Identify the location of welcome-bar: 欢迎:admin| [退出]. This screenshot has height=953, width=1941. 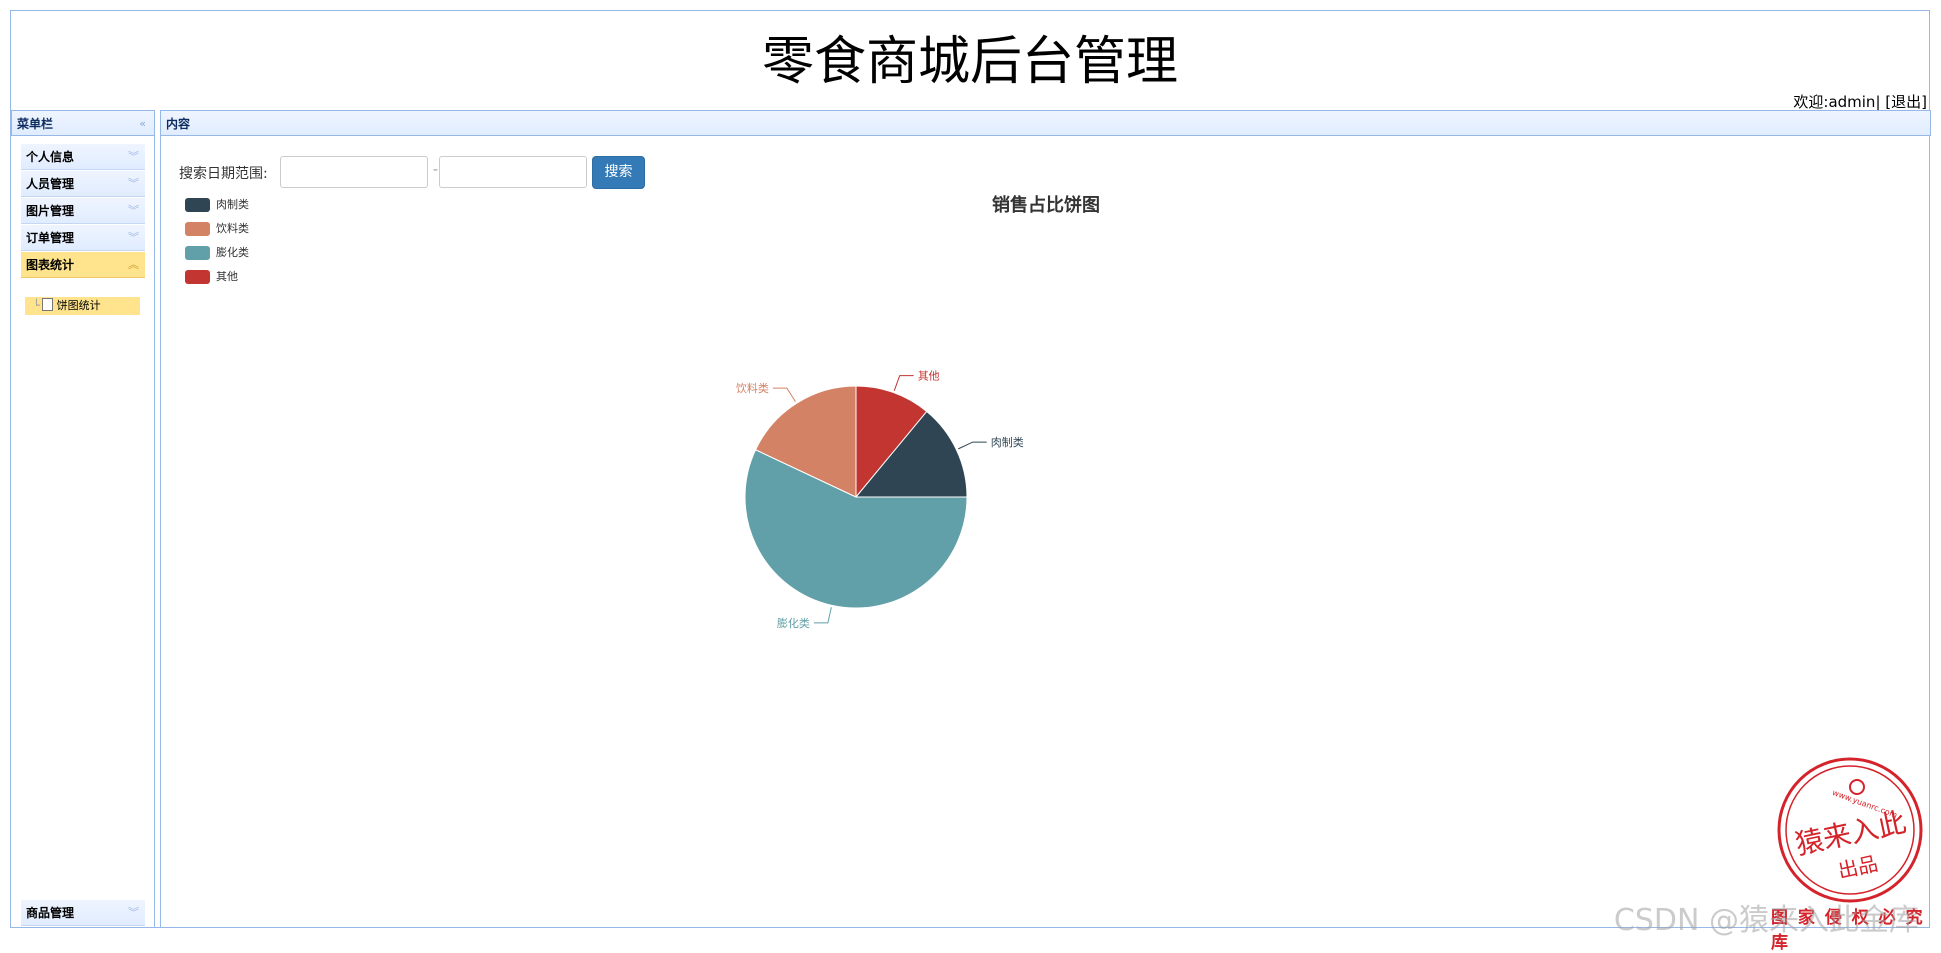
(1860, 101).